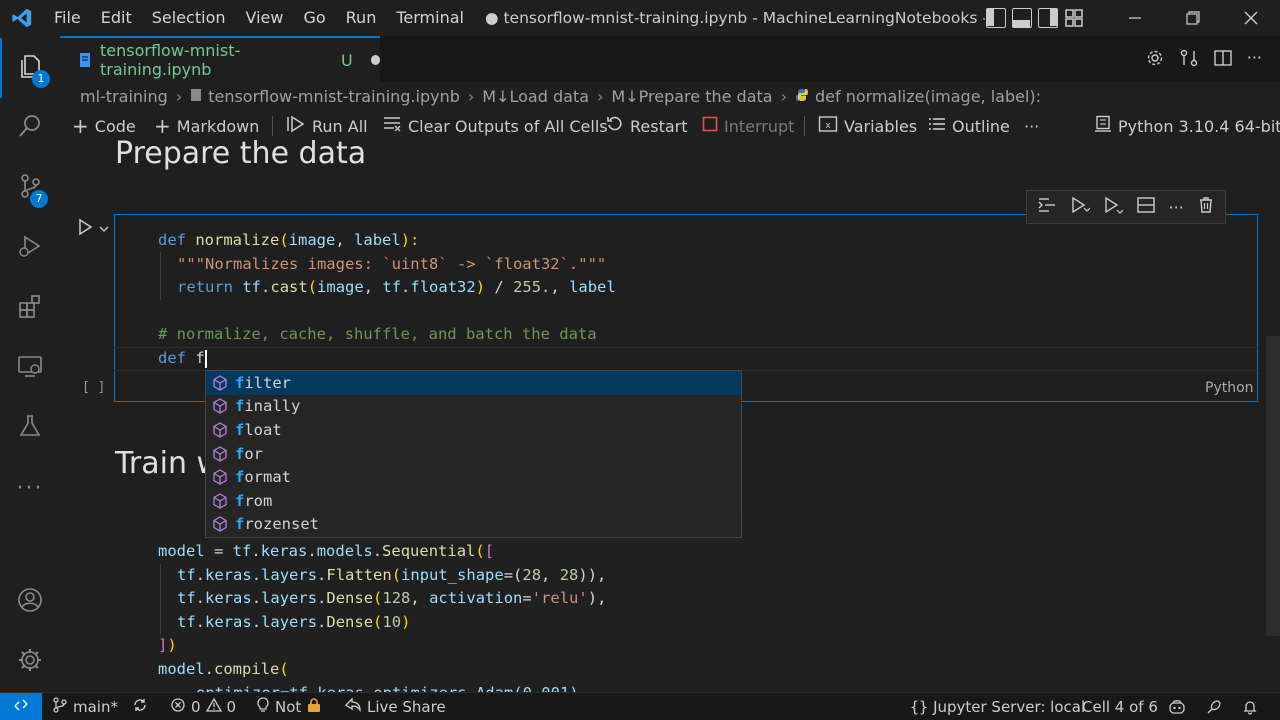 This screenshot has height=720, width=1280. What do you see at coordinates (535, 96) in the screenshot?
I see `breadcrumb-section-load-data: M↓Load data` at bounding box center [535, 96].